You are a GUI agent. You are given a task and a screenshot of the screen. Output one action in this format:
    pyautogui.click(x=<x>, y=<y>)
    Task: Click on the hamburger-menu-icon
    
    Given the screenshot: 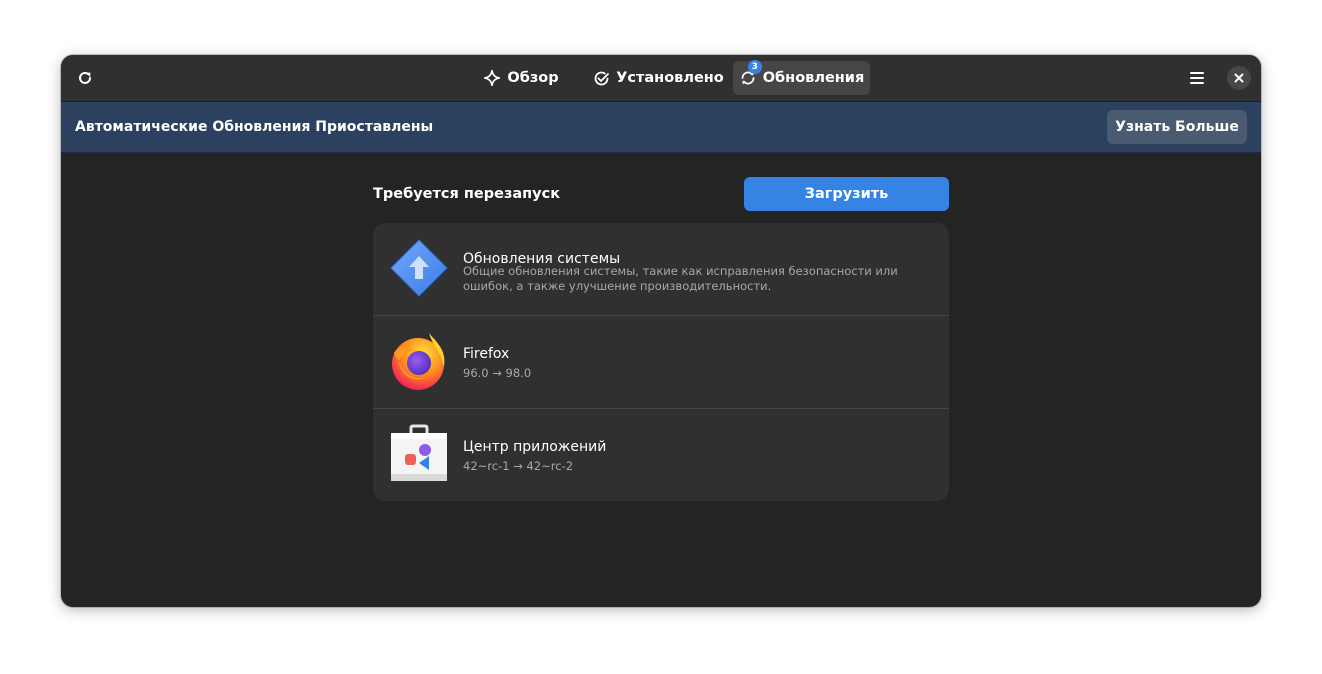 What is the action you would take?
    pyautogui.click(x=1197, y=78)
    